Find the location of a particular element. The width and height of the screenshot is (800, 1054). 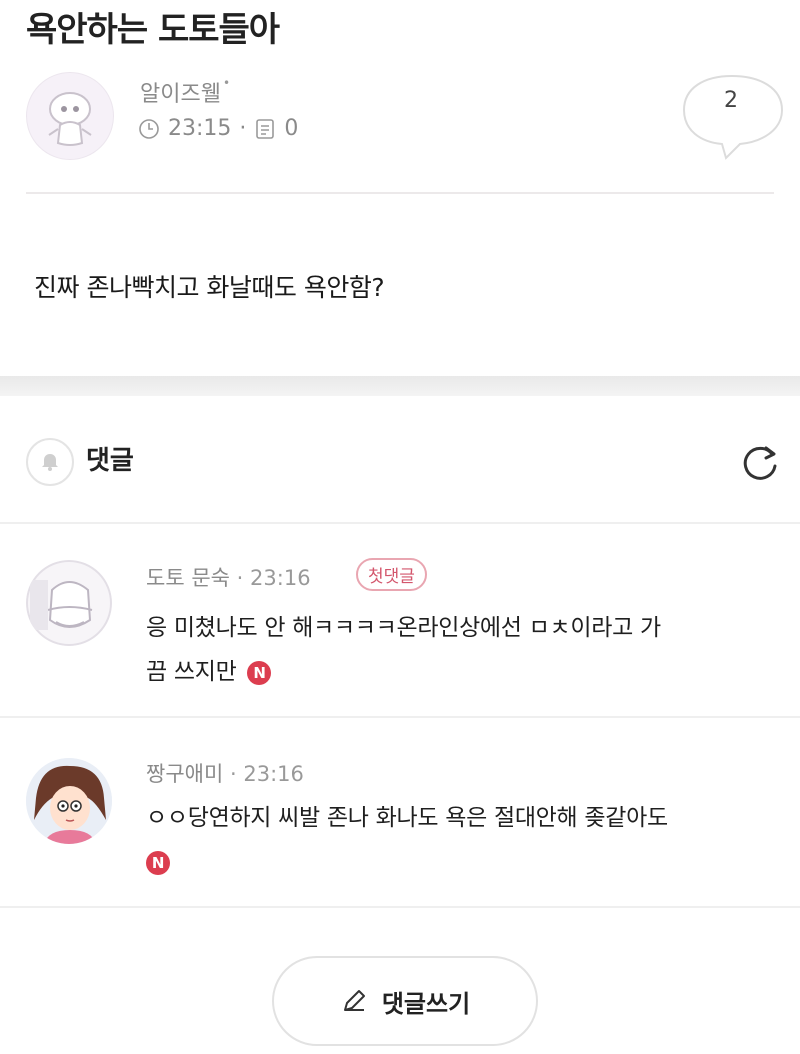

comment-author: 도토 문숙 · 23:16 is located at coordinates (228, 577).